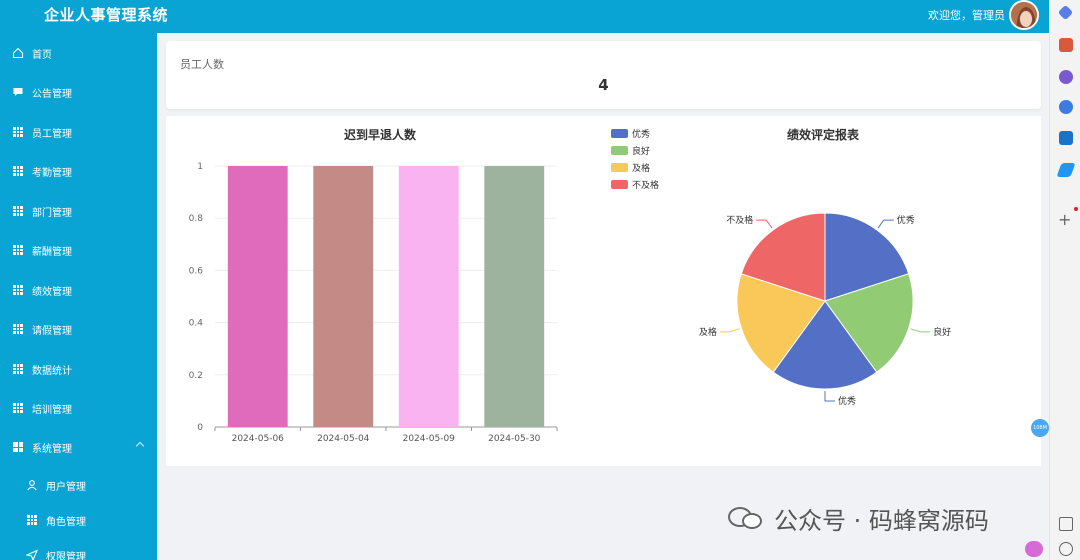 Image resolution: width=1080 pixels, height=560 pixels. What do you see at coordinates (78, 408) in the screenshot?
I see `sidebar-item-9: 培训管理` at bounding box center [78, 408].